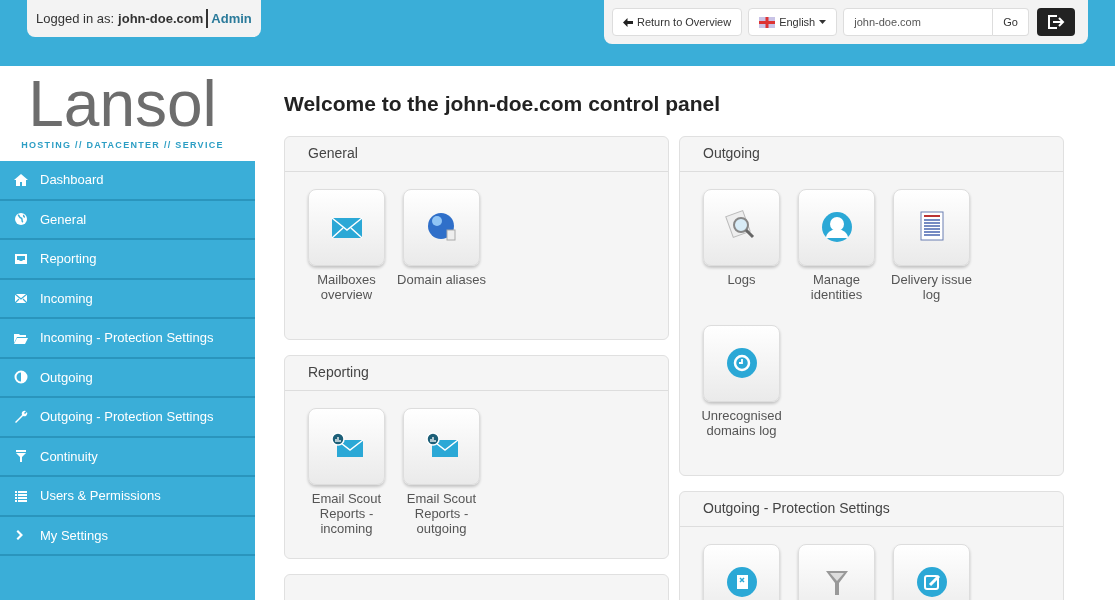 This screenshot has width=1115, height=600. I want to click on tile-label: Delivery issue log, so click(931, 287).